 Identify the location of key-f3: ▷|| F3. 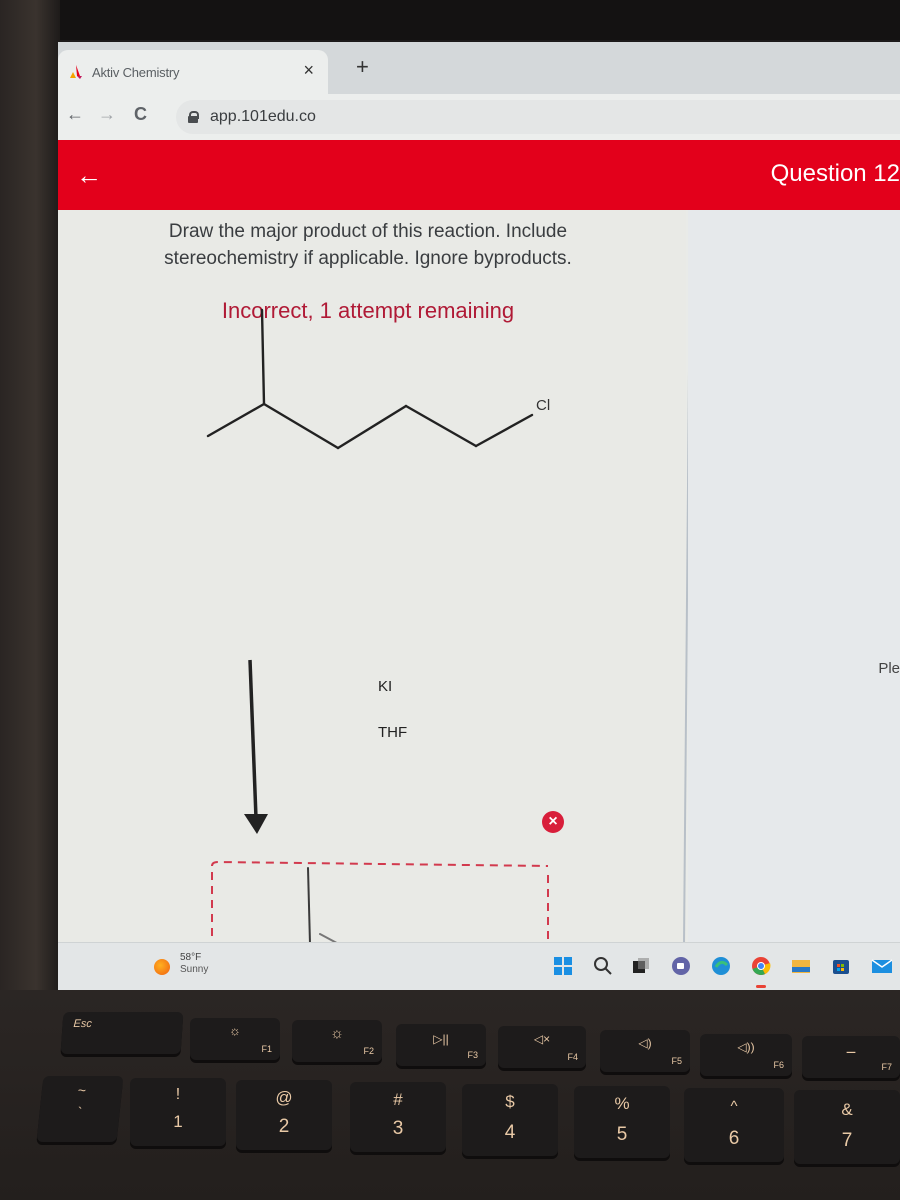
(441, 1045).